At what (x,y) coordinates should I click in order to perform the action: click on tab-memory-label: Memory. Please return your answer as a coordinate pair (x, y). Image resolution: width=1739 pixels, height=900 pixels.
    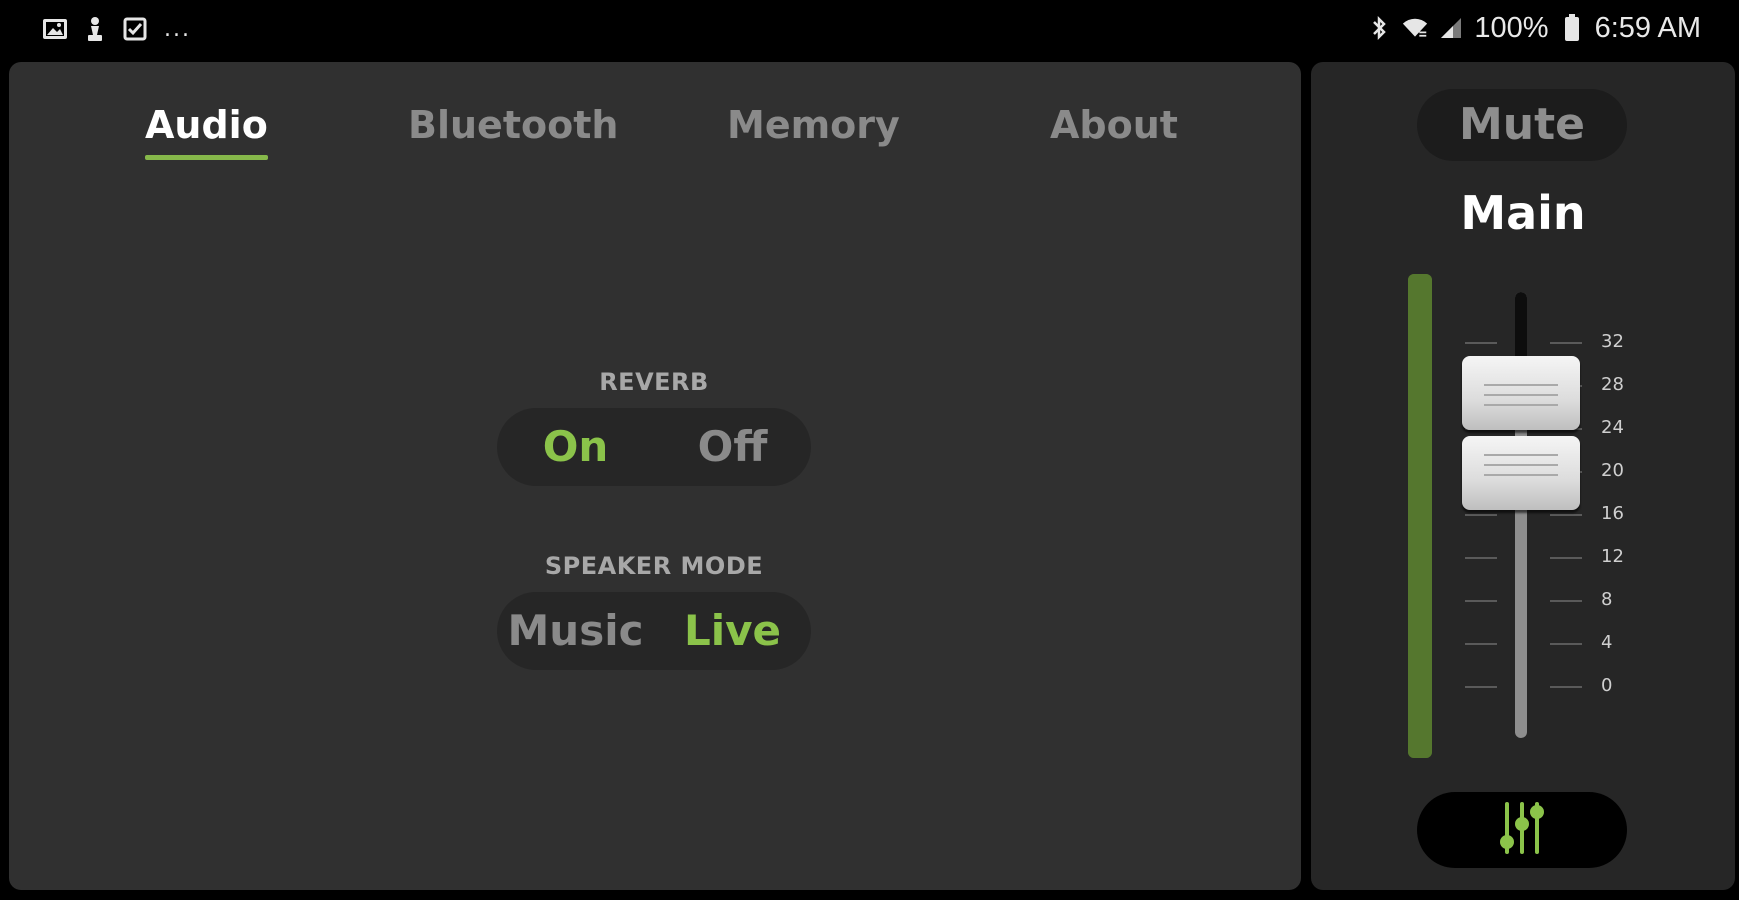
    Looking at the image, I should click on (813, 125).